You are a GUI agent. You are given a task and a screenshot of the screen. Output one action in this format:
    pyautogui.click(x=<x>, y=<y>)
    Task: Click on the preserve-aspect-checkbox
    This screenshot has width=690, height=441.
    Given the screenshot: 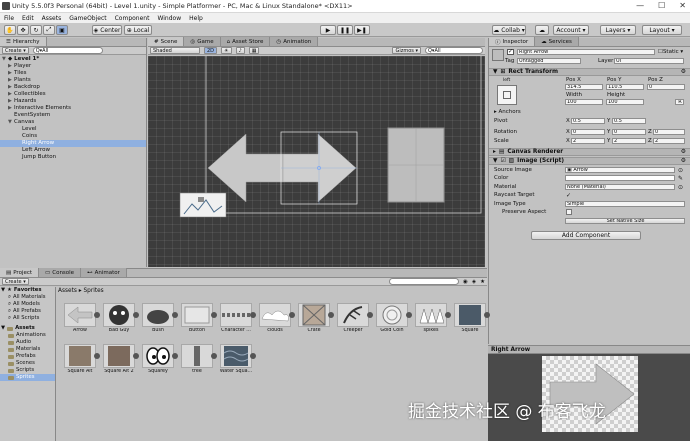 What is the action you would take?
    pyautogui.click(x=569, y=212)
    